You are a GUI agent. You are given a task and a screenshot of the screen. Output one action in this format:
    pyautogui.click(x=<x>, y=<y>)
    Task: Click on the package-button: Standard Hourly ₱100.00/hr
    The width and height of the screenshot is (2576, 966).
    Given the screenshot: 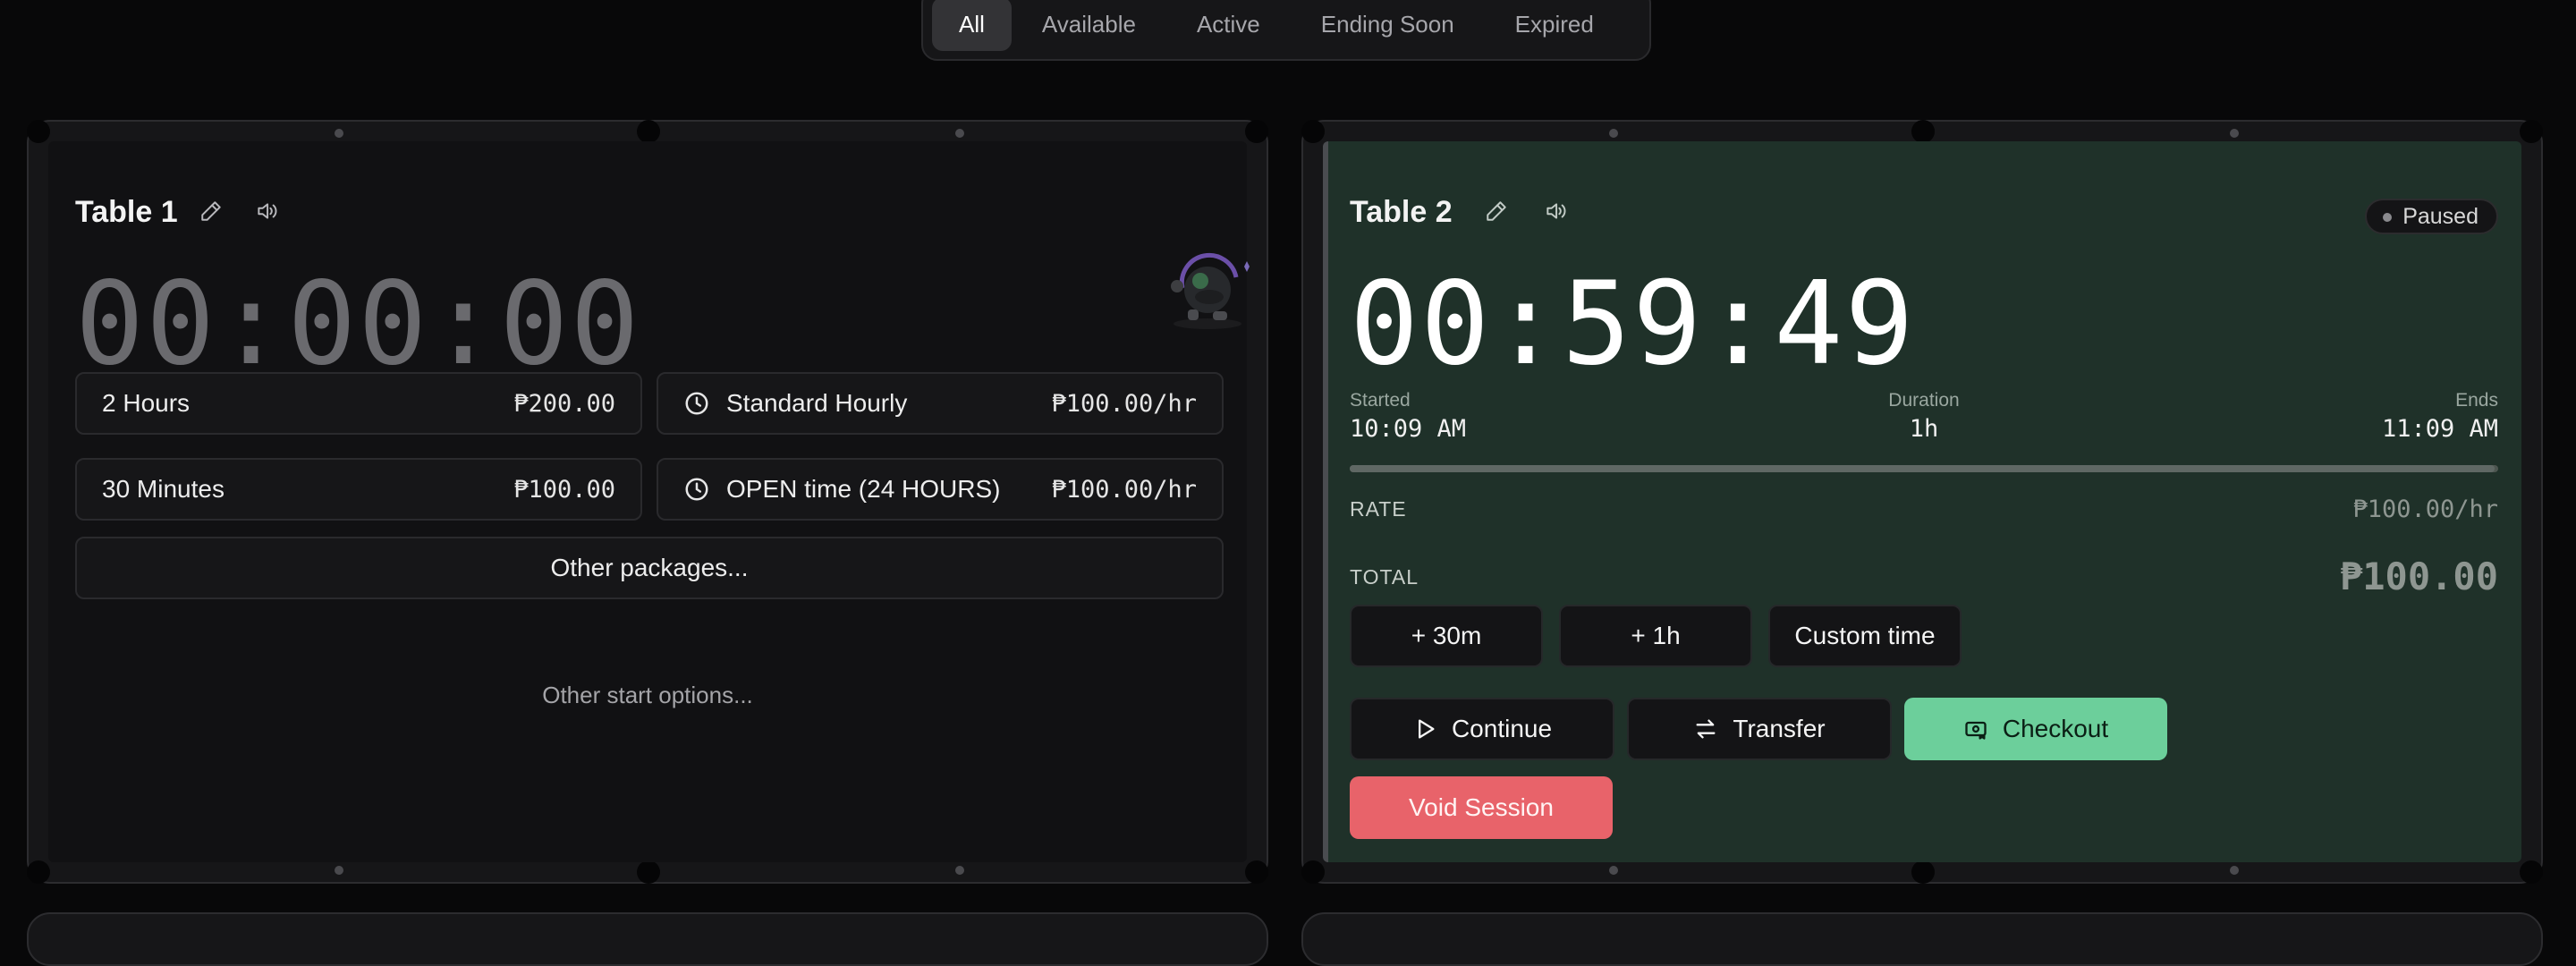 What is the action you would take?
    pyautogui.click(x=940, y=403)
    